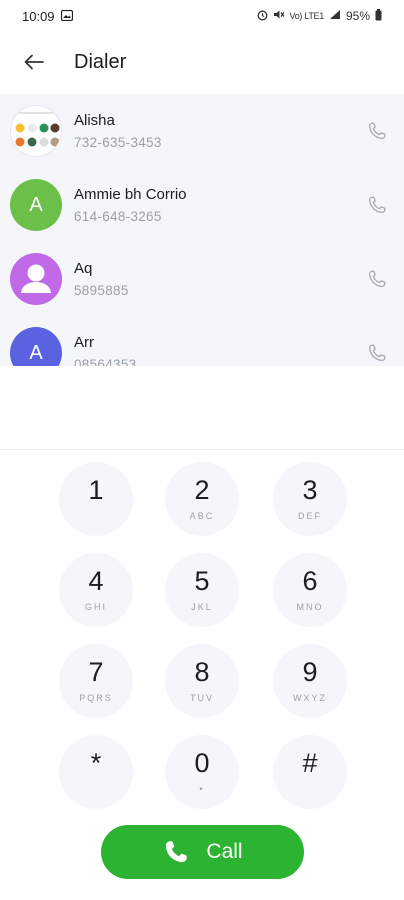 The width and height of the screenshot is (404, 900). What do you see at coordinates (224, 851) in the screenshot?
I see `call-button-label: Call` at bounding box center [224, 851].